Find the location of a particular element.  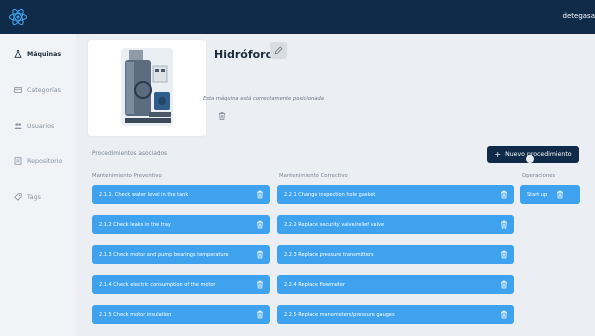

sidebar-item-repositorio: Repositorio is located at coordinates (38, 161).